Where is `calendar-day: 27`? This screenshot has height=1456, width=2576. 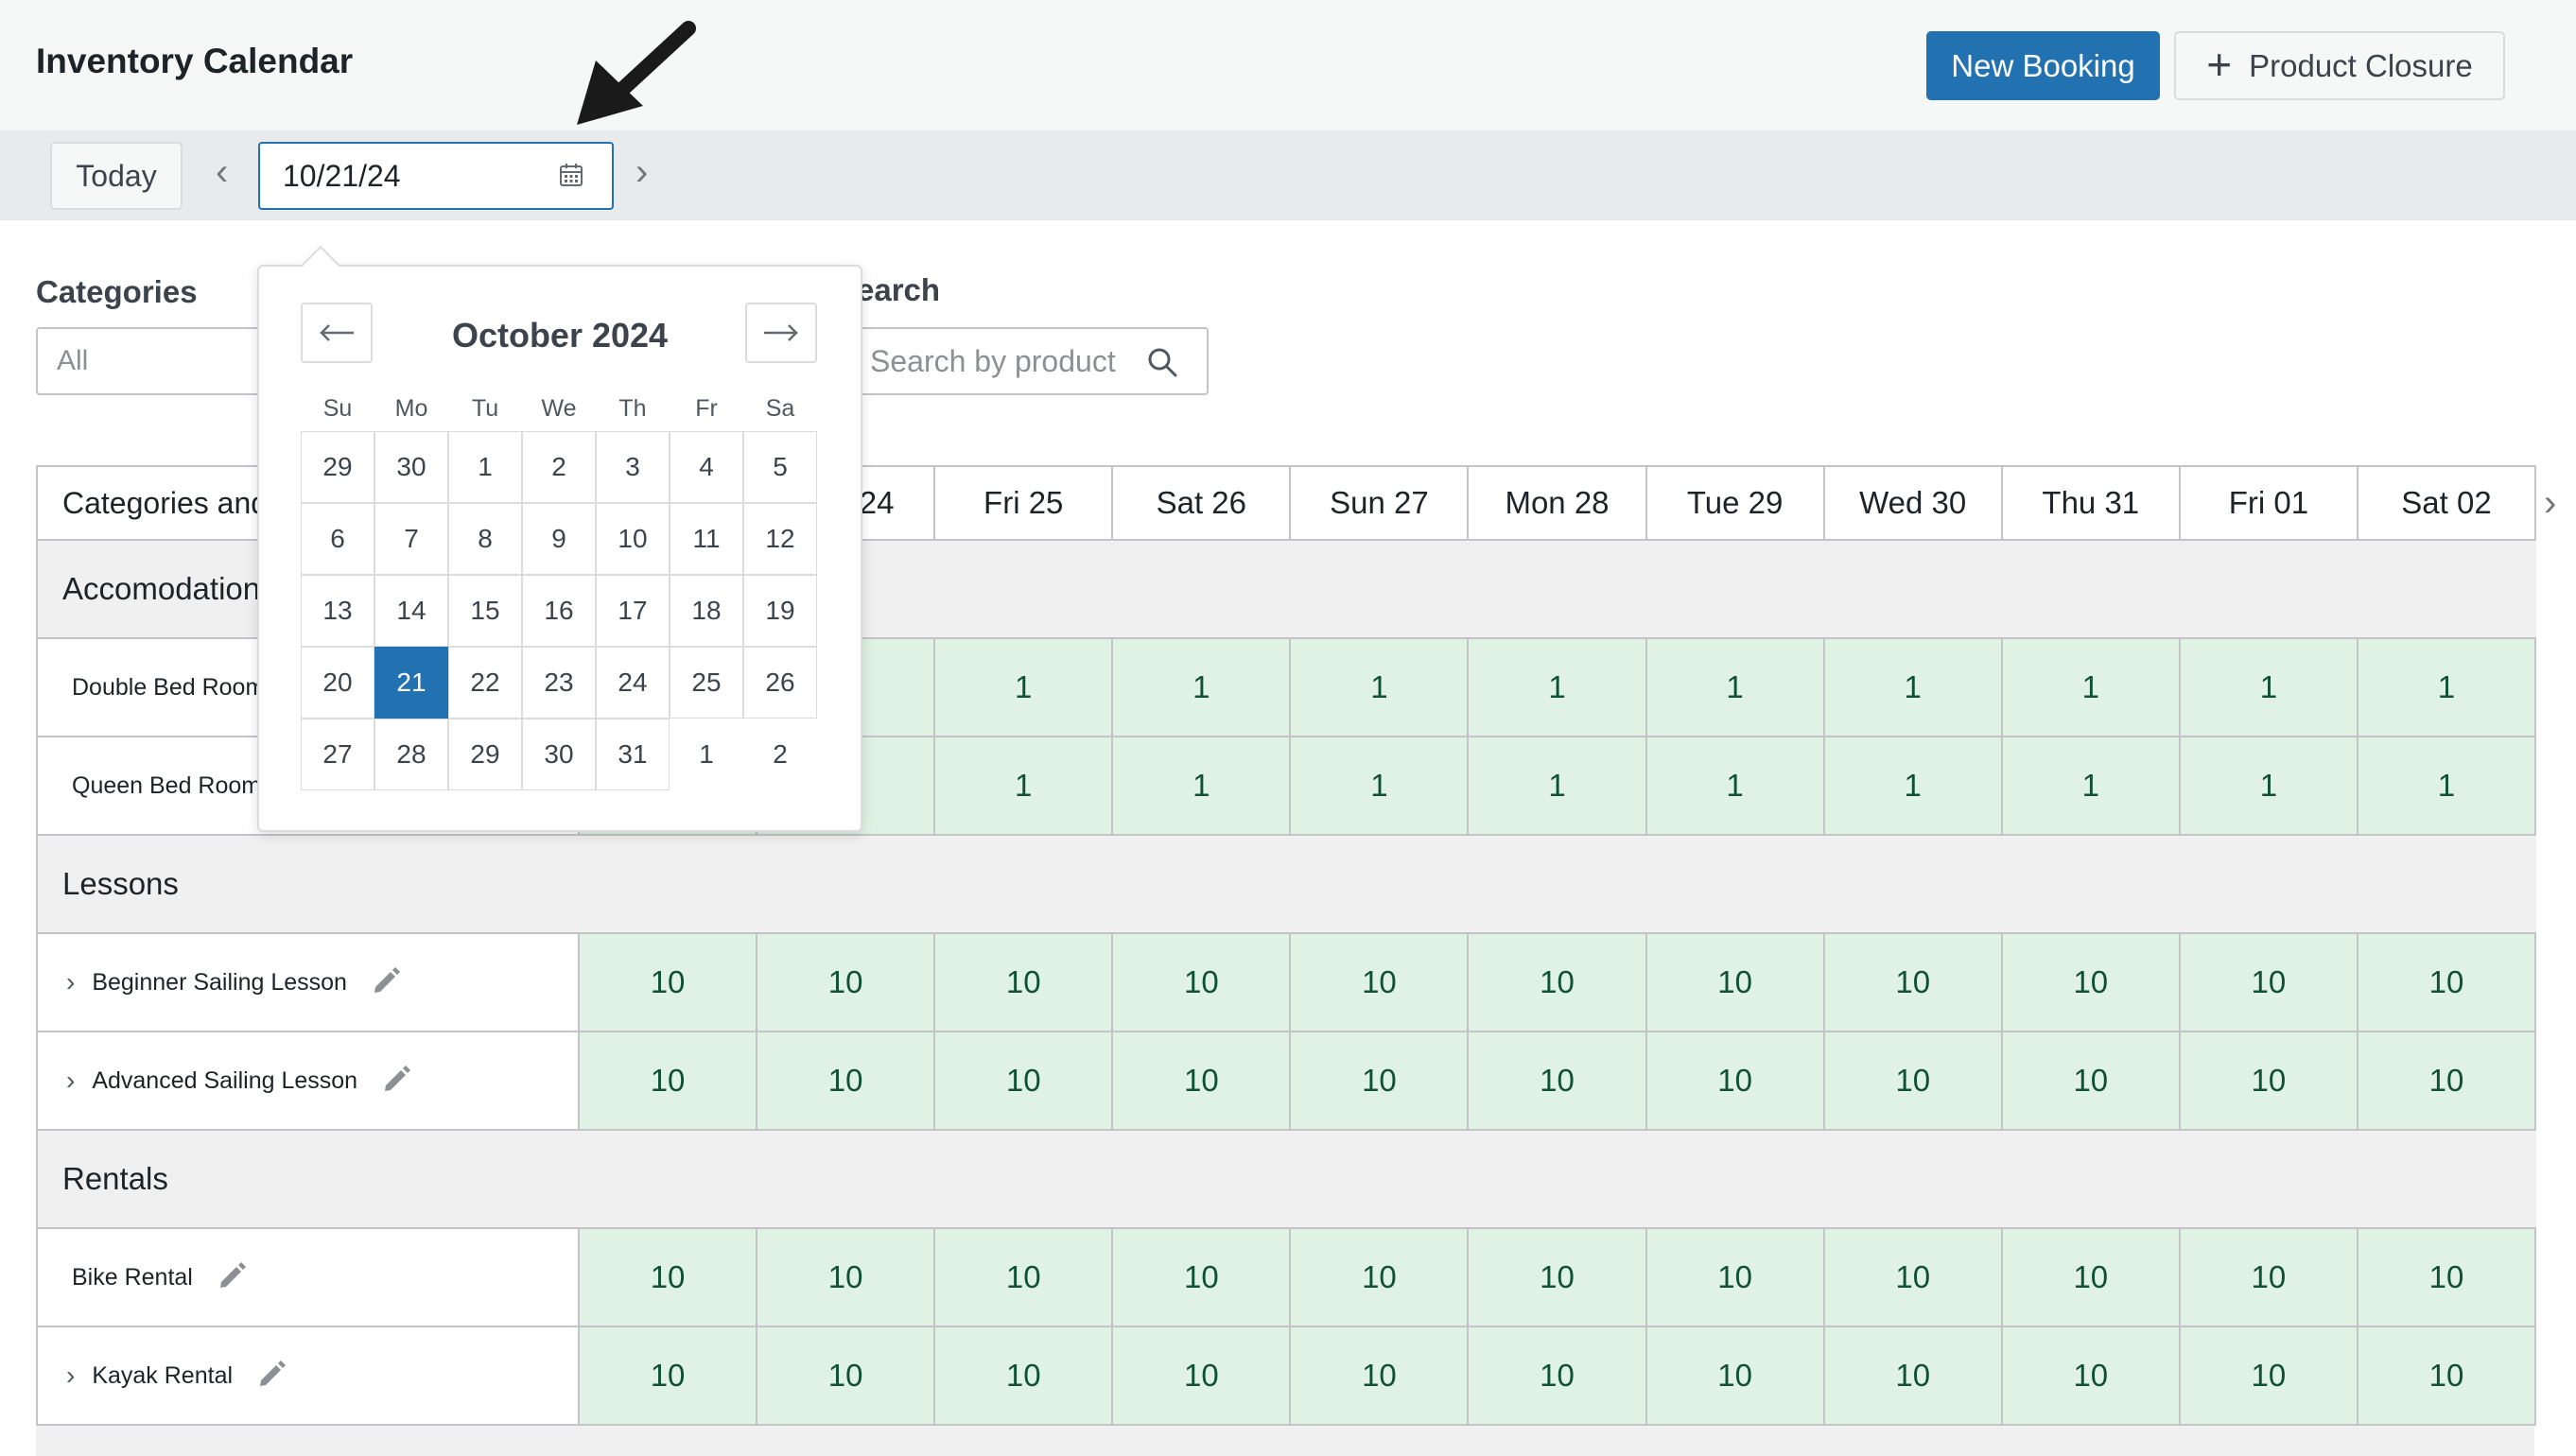 calendar-day: 27 is located at coordinates (337, 754).